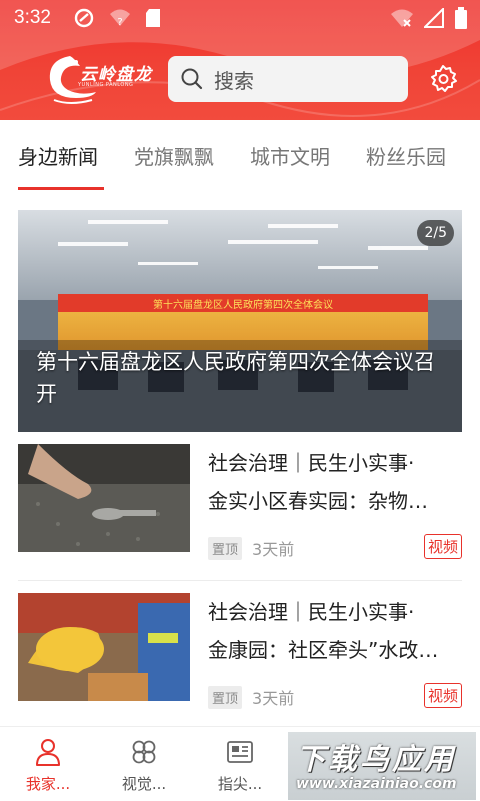  I want to click on app-header: 3:32 ? 云岭盘龙 YUNLING PANLONG 搜索, so click(240, 60).